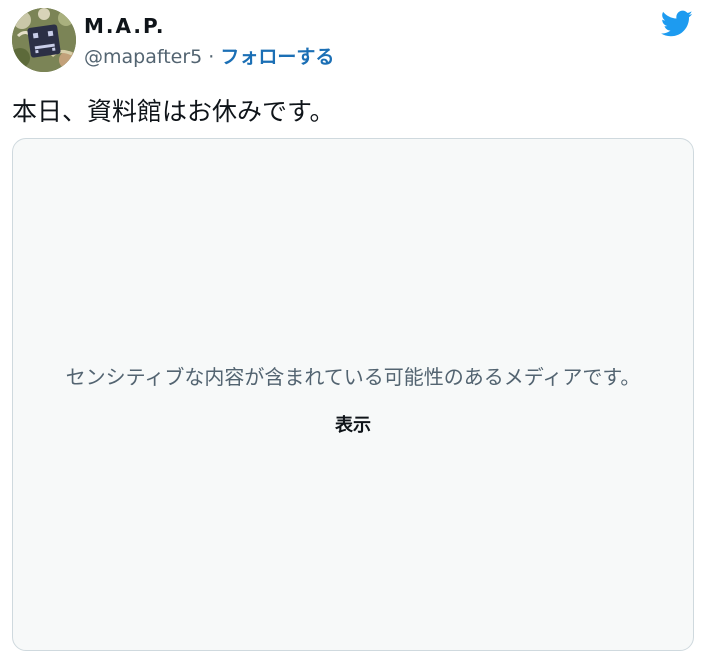 This screenshot has width=705, height=658. I want to click on avatar, so click(44, 40).